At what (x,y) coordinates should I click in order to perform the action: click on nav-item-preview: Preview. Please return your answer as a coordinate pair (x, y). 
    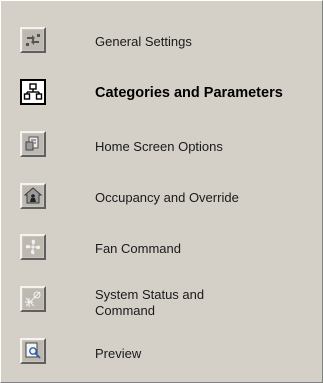
    Looking at the image, I should click on (161, 352).